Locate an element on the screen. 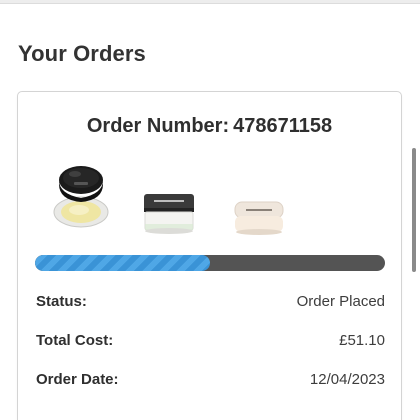 The image size is (420, 420). order-date-label: Order Date: is located at coordinates (77, 379).